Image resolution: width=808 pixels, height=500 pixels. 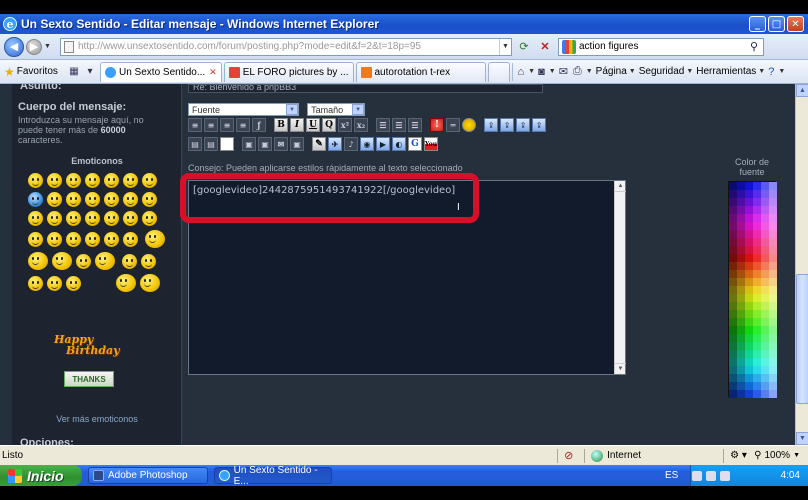 What do you see at coordinates (130, 199) in the screenshot?
I see `neutral-emoticon-icon` at bounding box center [130, 199].